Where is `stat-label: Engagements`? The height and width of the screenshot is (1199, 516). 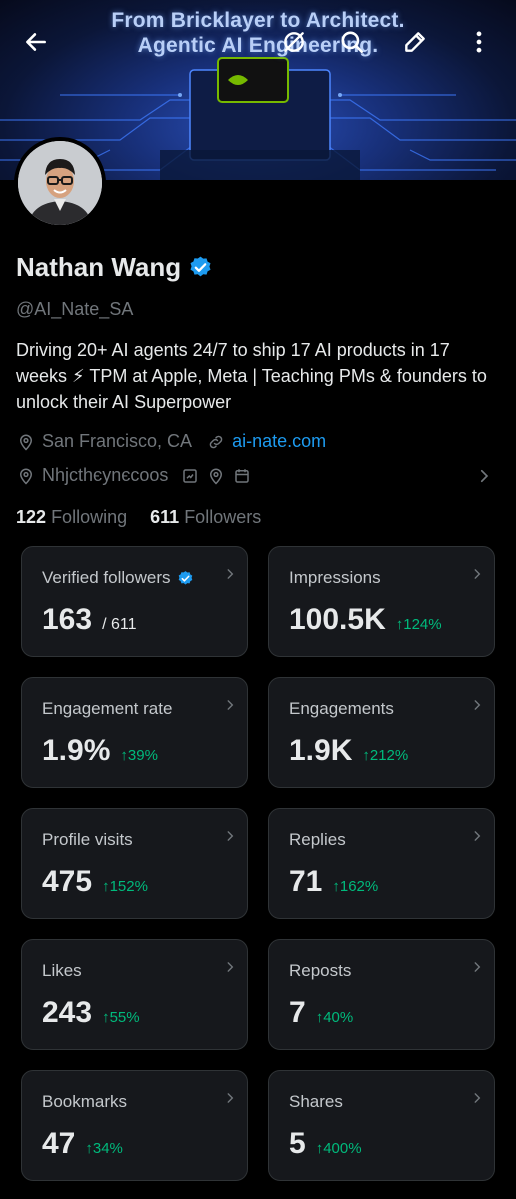 stat-label: Engagements is located at coordinates (341, 709).